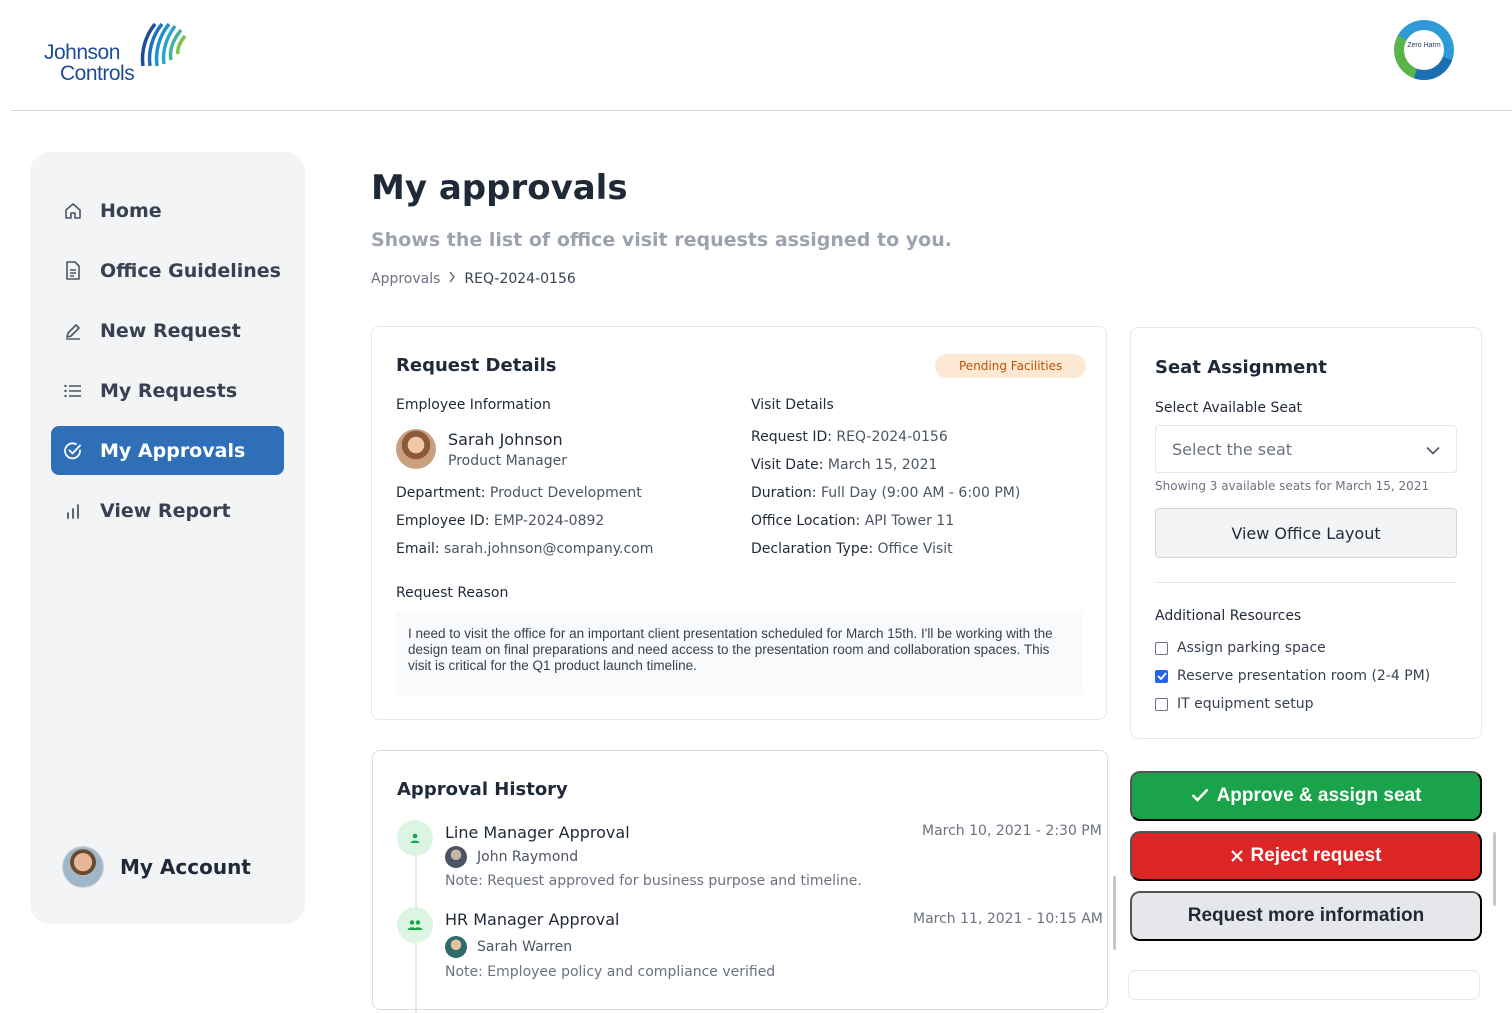 This screenshot has height=1013, width=1512. Describe the element at coordinates (507, 461) in the screenshot. I see `employee-role: Product Manager` at that location.